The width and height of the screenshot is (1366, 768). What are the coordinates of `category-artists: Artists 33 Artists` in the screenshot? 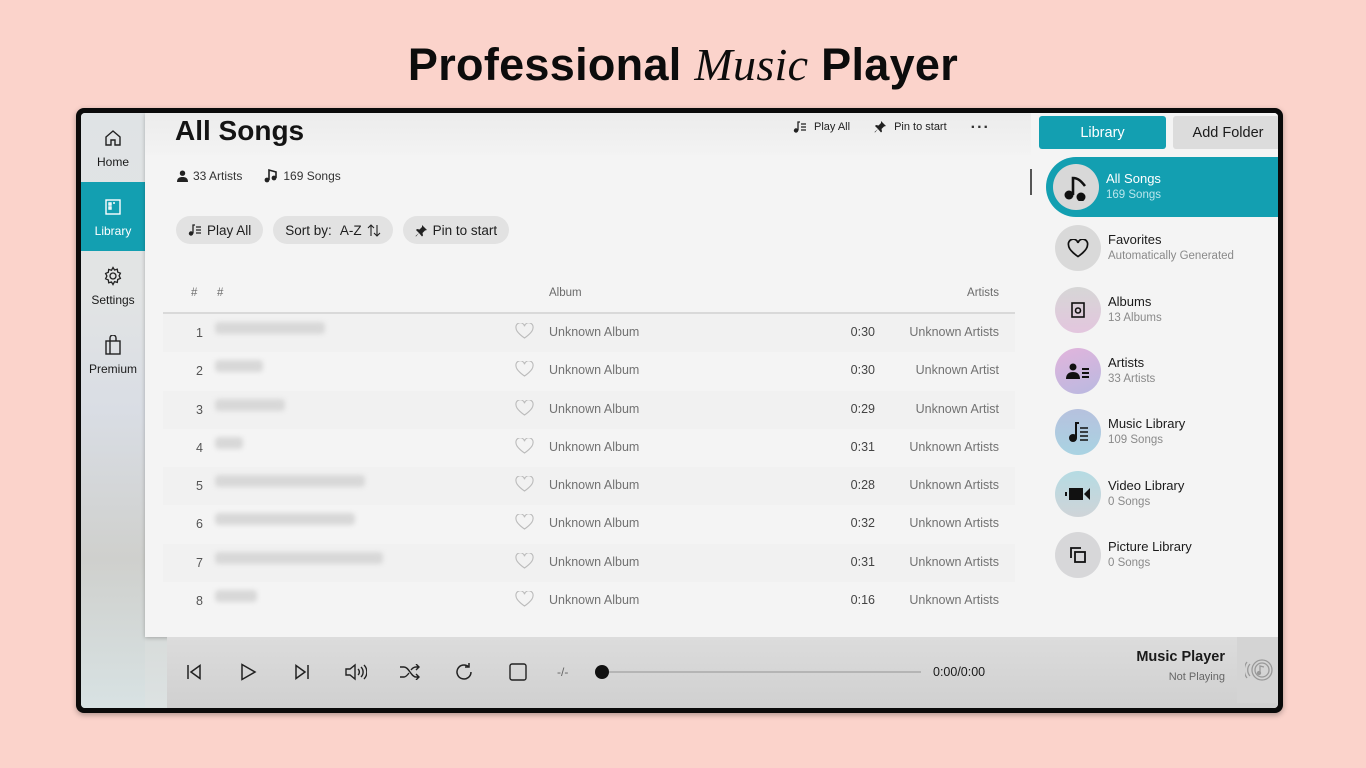 It's located at (1166, 371).